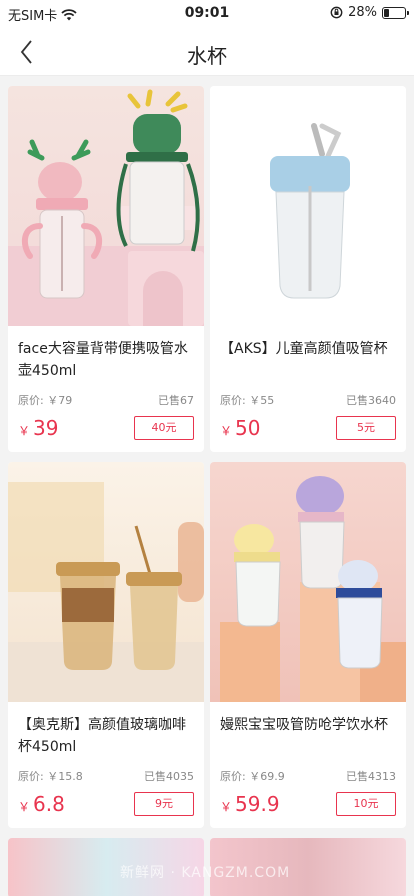 The height and width of the screenshot is (896, 414). What do you see at coordinates (257, 804) in the screenshot?
I see `price-value: 59.9` at bounding box center [257, 804].